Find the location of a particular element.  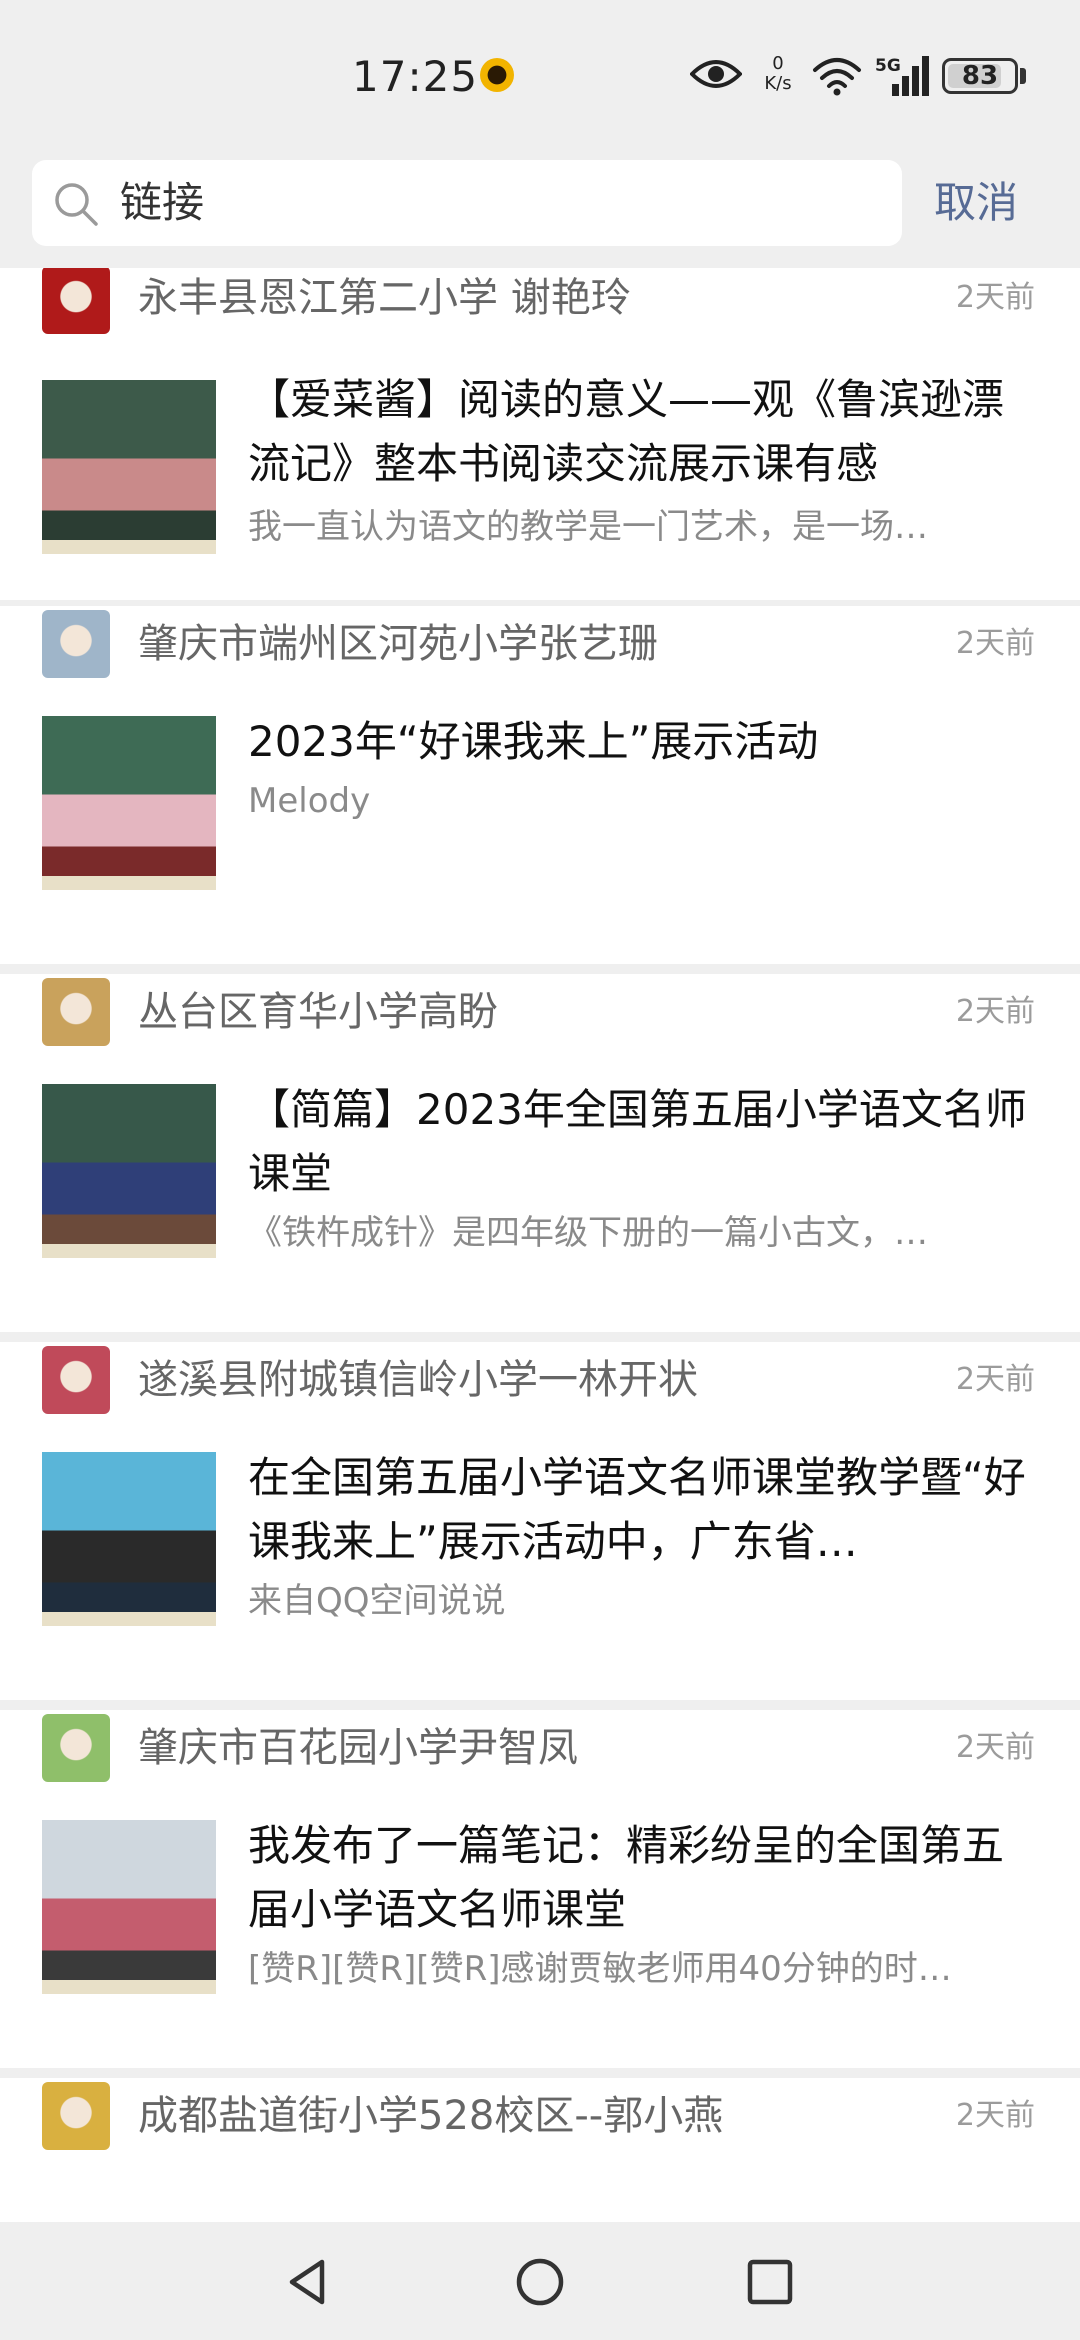

article-title: 我发布了一篇笔记：精彩纷呈的全国第五届小学语文名师课堂 is located at coordinates (643, 1878).